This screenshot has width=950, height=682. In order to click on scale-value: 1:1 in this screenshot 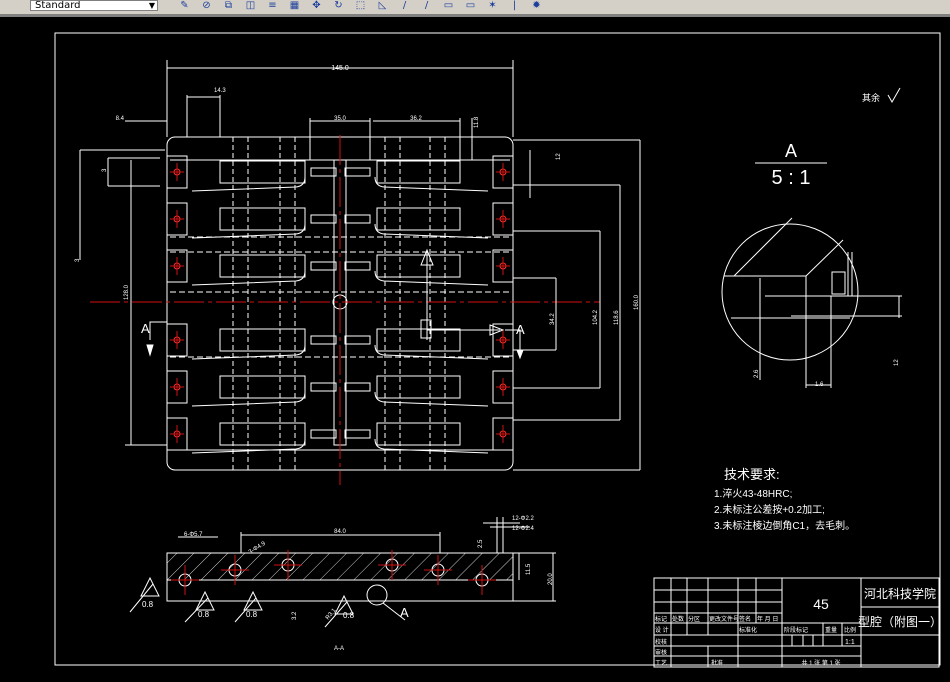, I will do `click(850, 642)`.